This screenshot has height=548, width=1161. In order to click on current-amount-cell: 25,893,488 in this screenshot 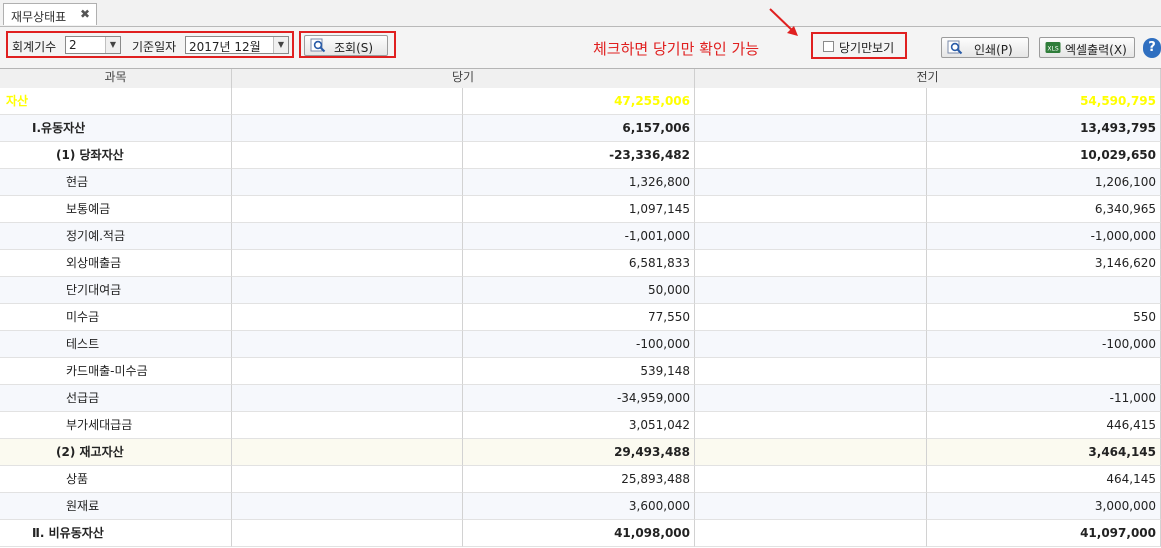, I will do `click(579, 479)`.